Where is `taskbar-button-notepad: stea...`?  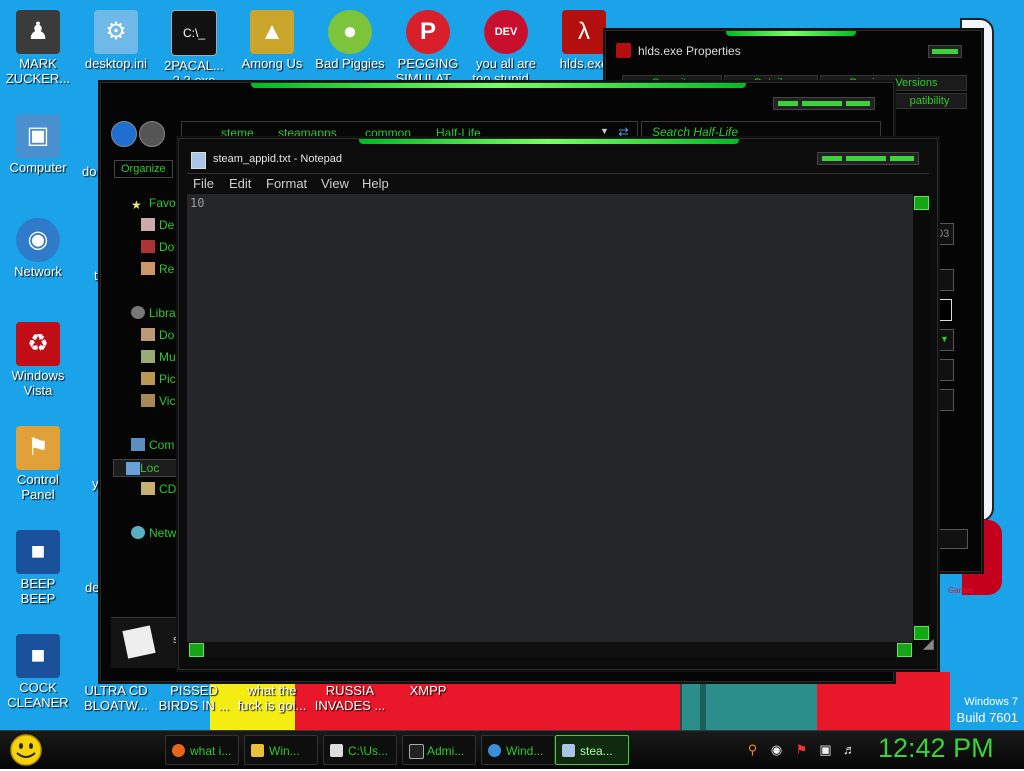 taskbar-button-notepad: stea... is located at coordinates (592, 750).